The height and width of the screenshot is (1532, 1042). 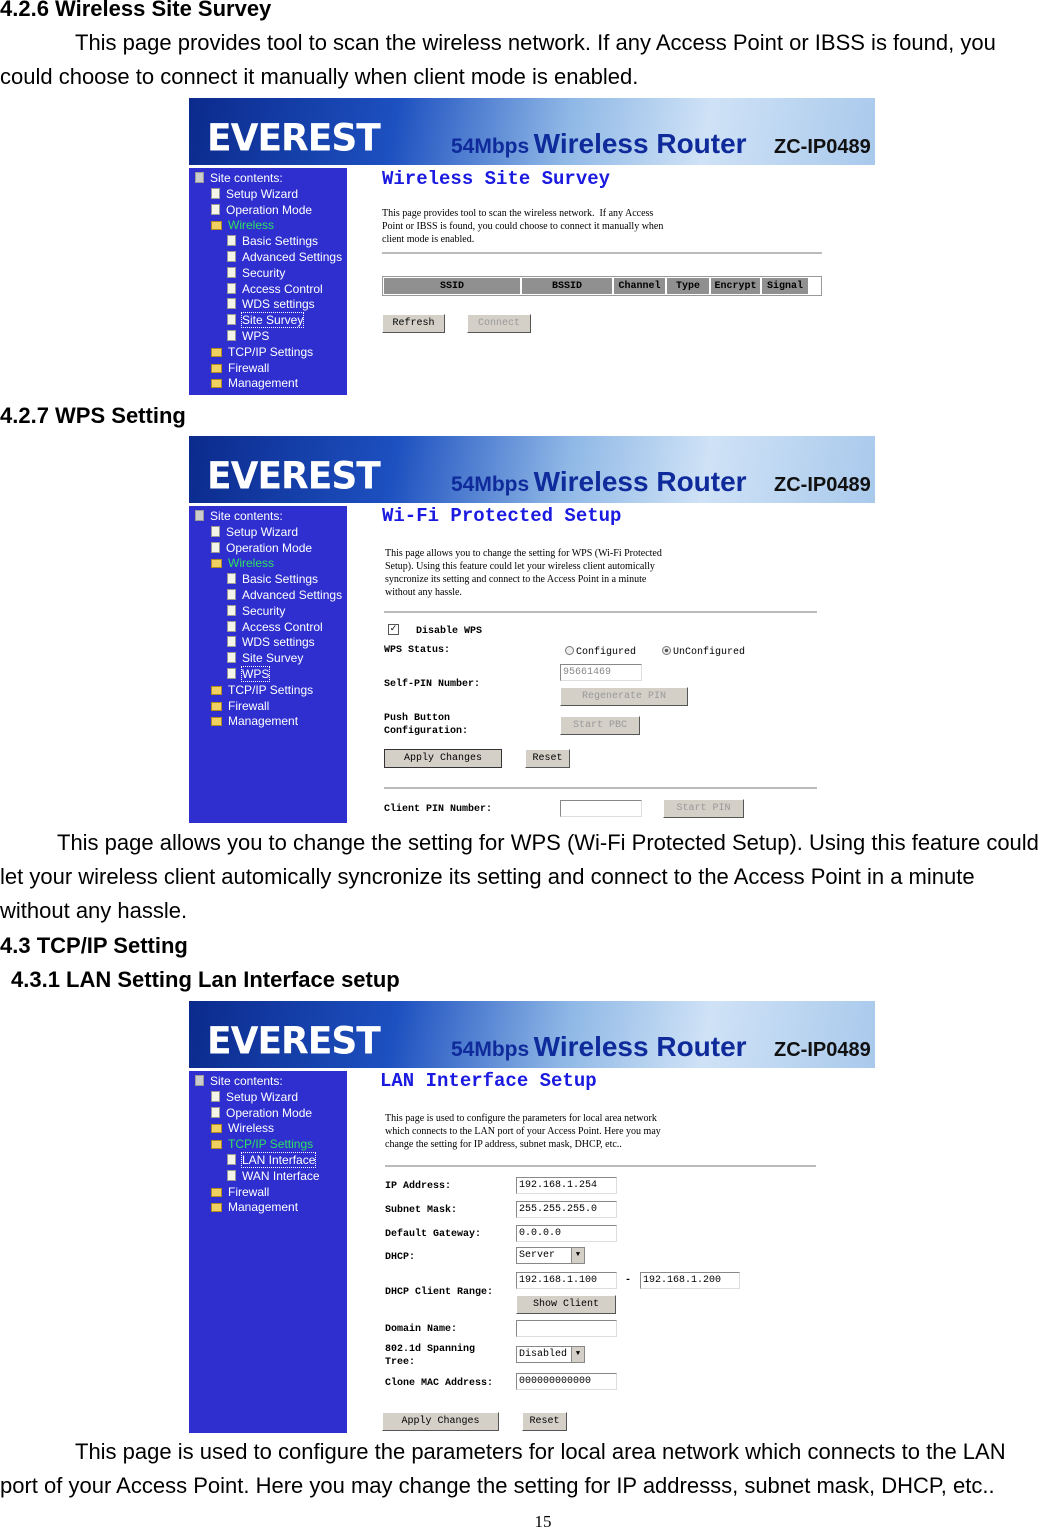 I want to click on clone-mac-input: 000000000000, so click(x=566, y=1381).